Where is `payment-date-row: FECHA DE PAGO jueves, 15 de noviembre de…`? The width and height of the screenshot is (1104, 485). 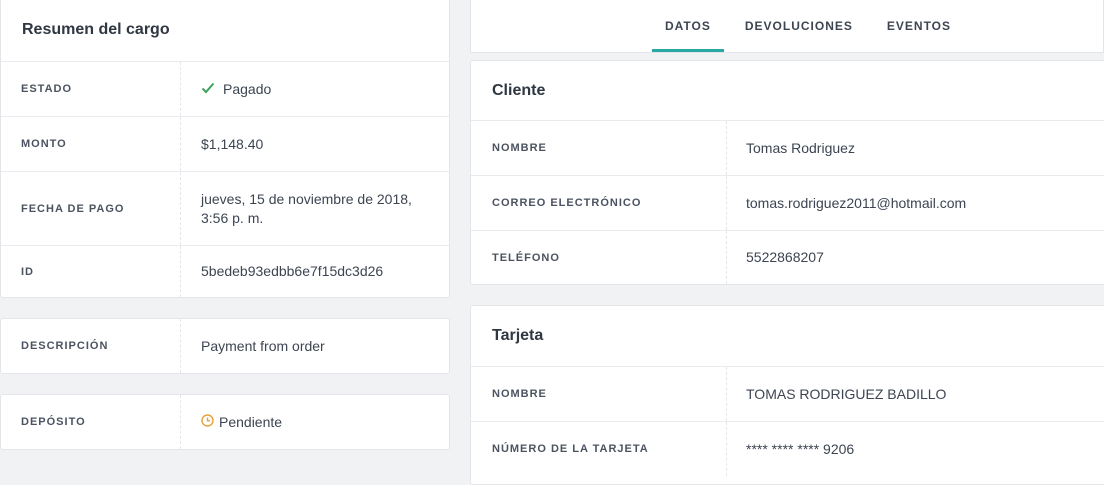
payment-date-row: FECHA DE PAGO jueves, 15 de noviembre de… is located at coordinates (225, 208).